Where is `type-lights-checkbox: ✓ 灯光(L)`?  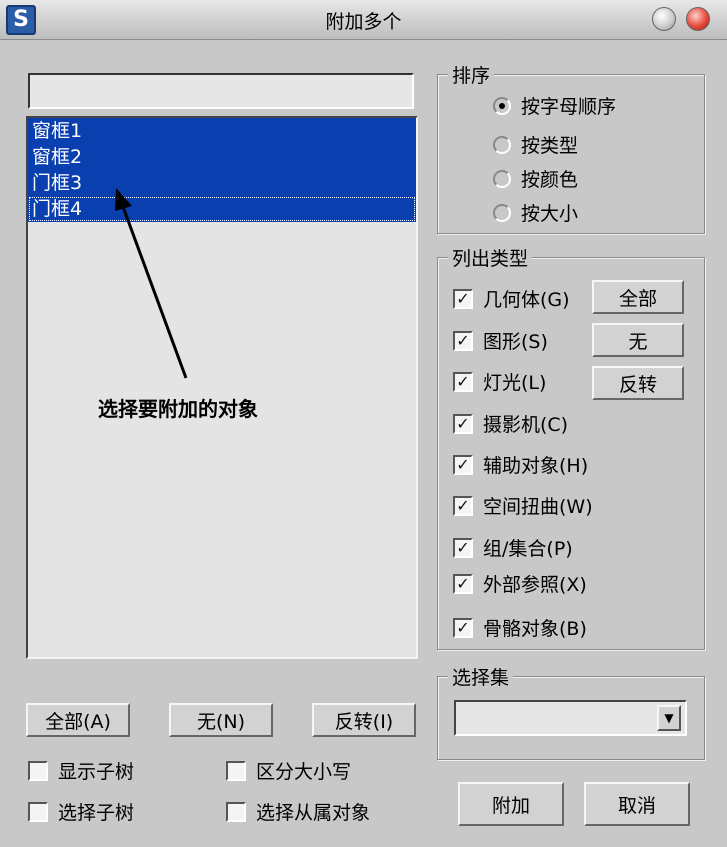 type-lights-checkbox: ✓ 灯光(L) is located at coordinates (499, 381).